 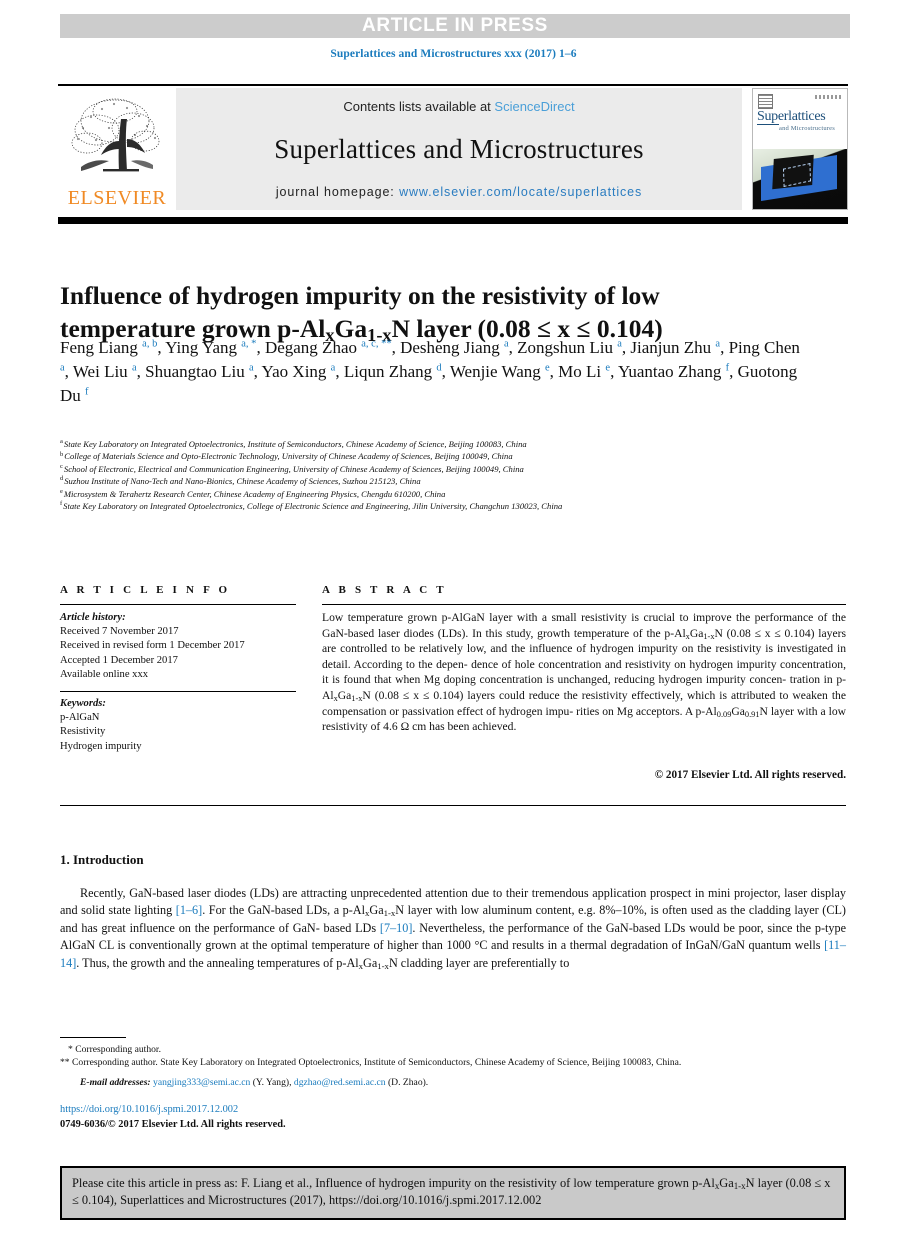 What do you see at coordinates (178, 691) in the screenshot?
I see `keywords-rule` at bounding box center [178, 691].